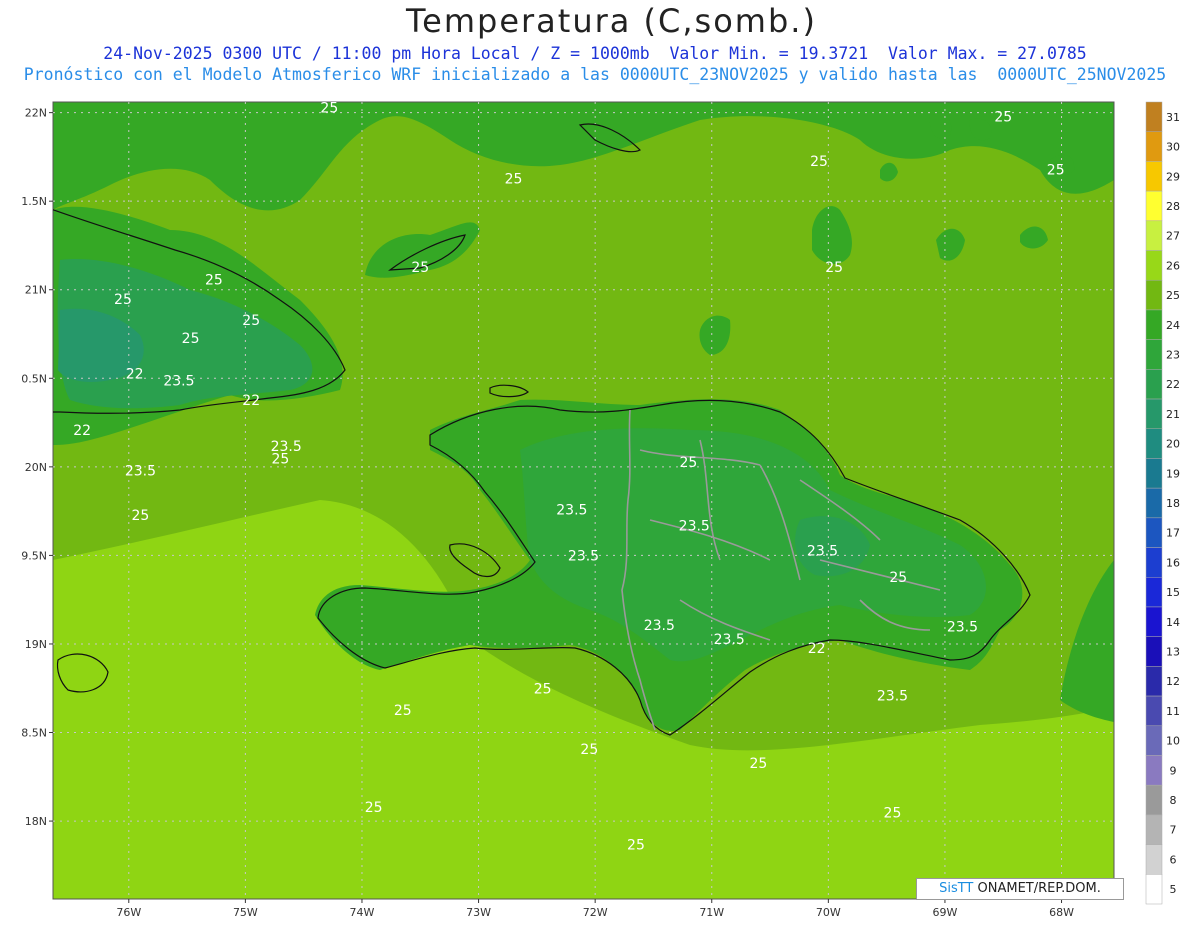 Image resolution: width=1200 pixels, height=927 pixels. I want to click on x-tick-label: 74W, so click(362, 912).